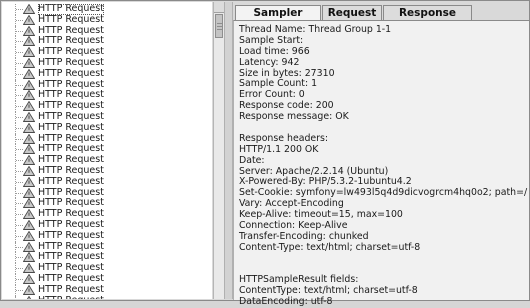  What do you see at coordinates (269, 62) in the screenshot?
I see `result-line: Latency: 942` at bounding box center [269, 62].